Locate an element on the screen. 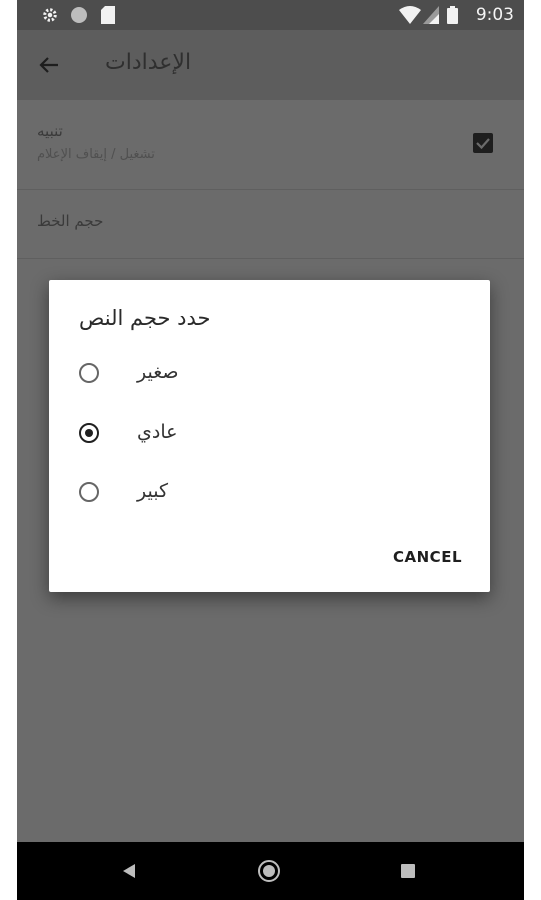 The height and width of the screenshot is (900, 541). gear-icon is located at coordinates (50, 17).